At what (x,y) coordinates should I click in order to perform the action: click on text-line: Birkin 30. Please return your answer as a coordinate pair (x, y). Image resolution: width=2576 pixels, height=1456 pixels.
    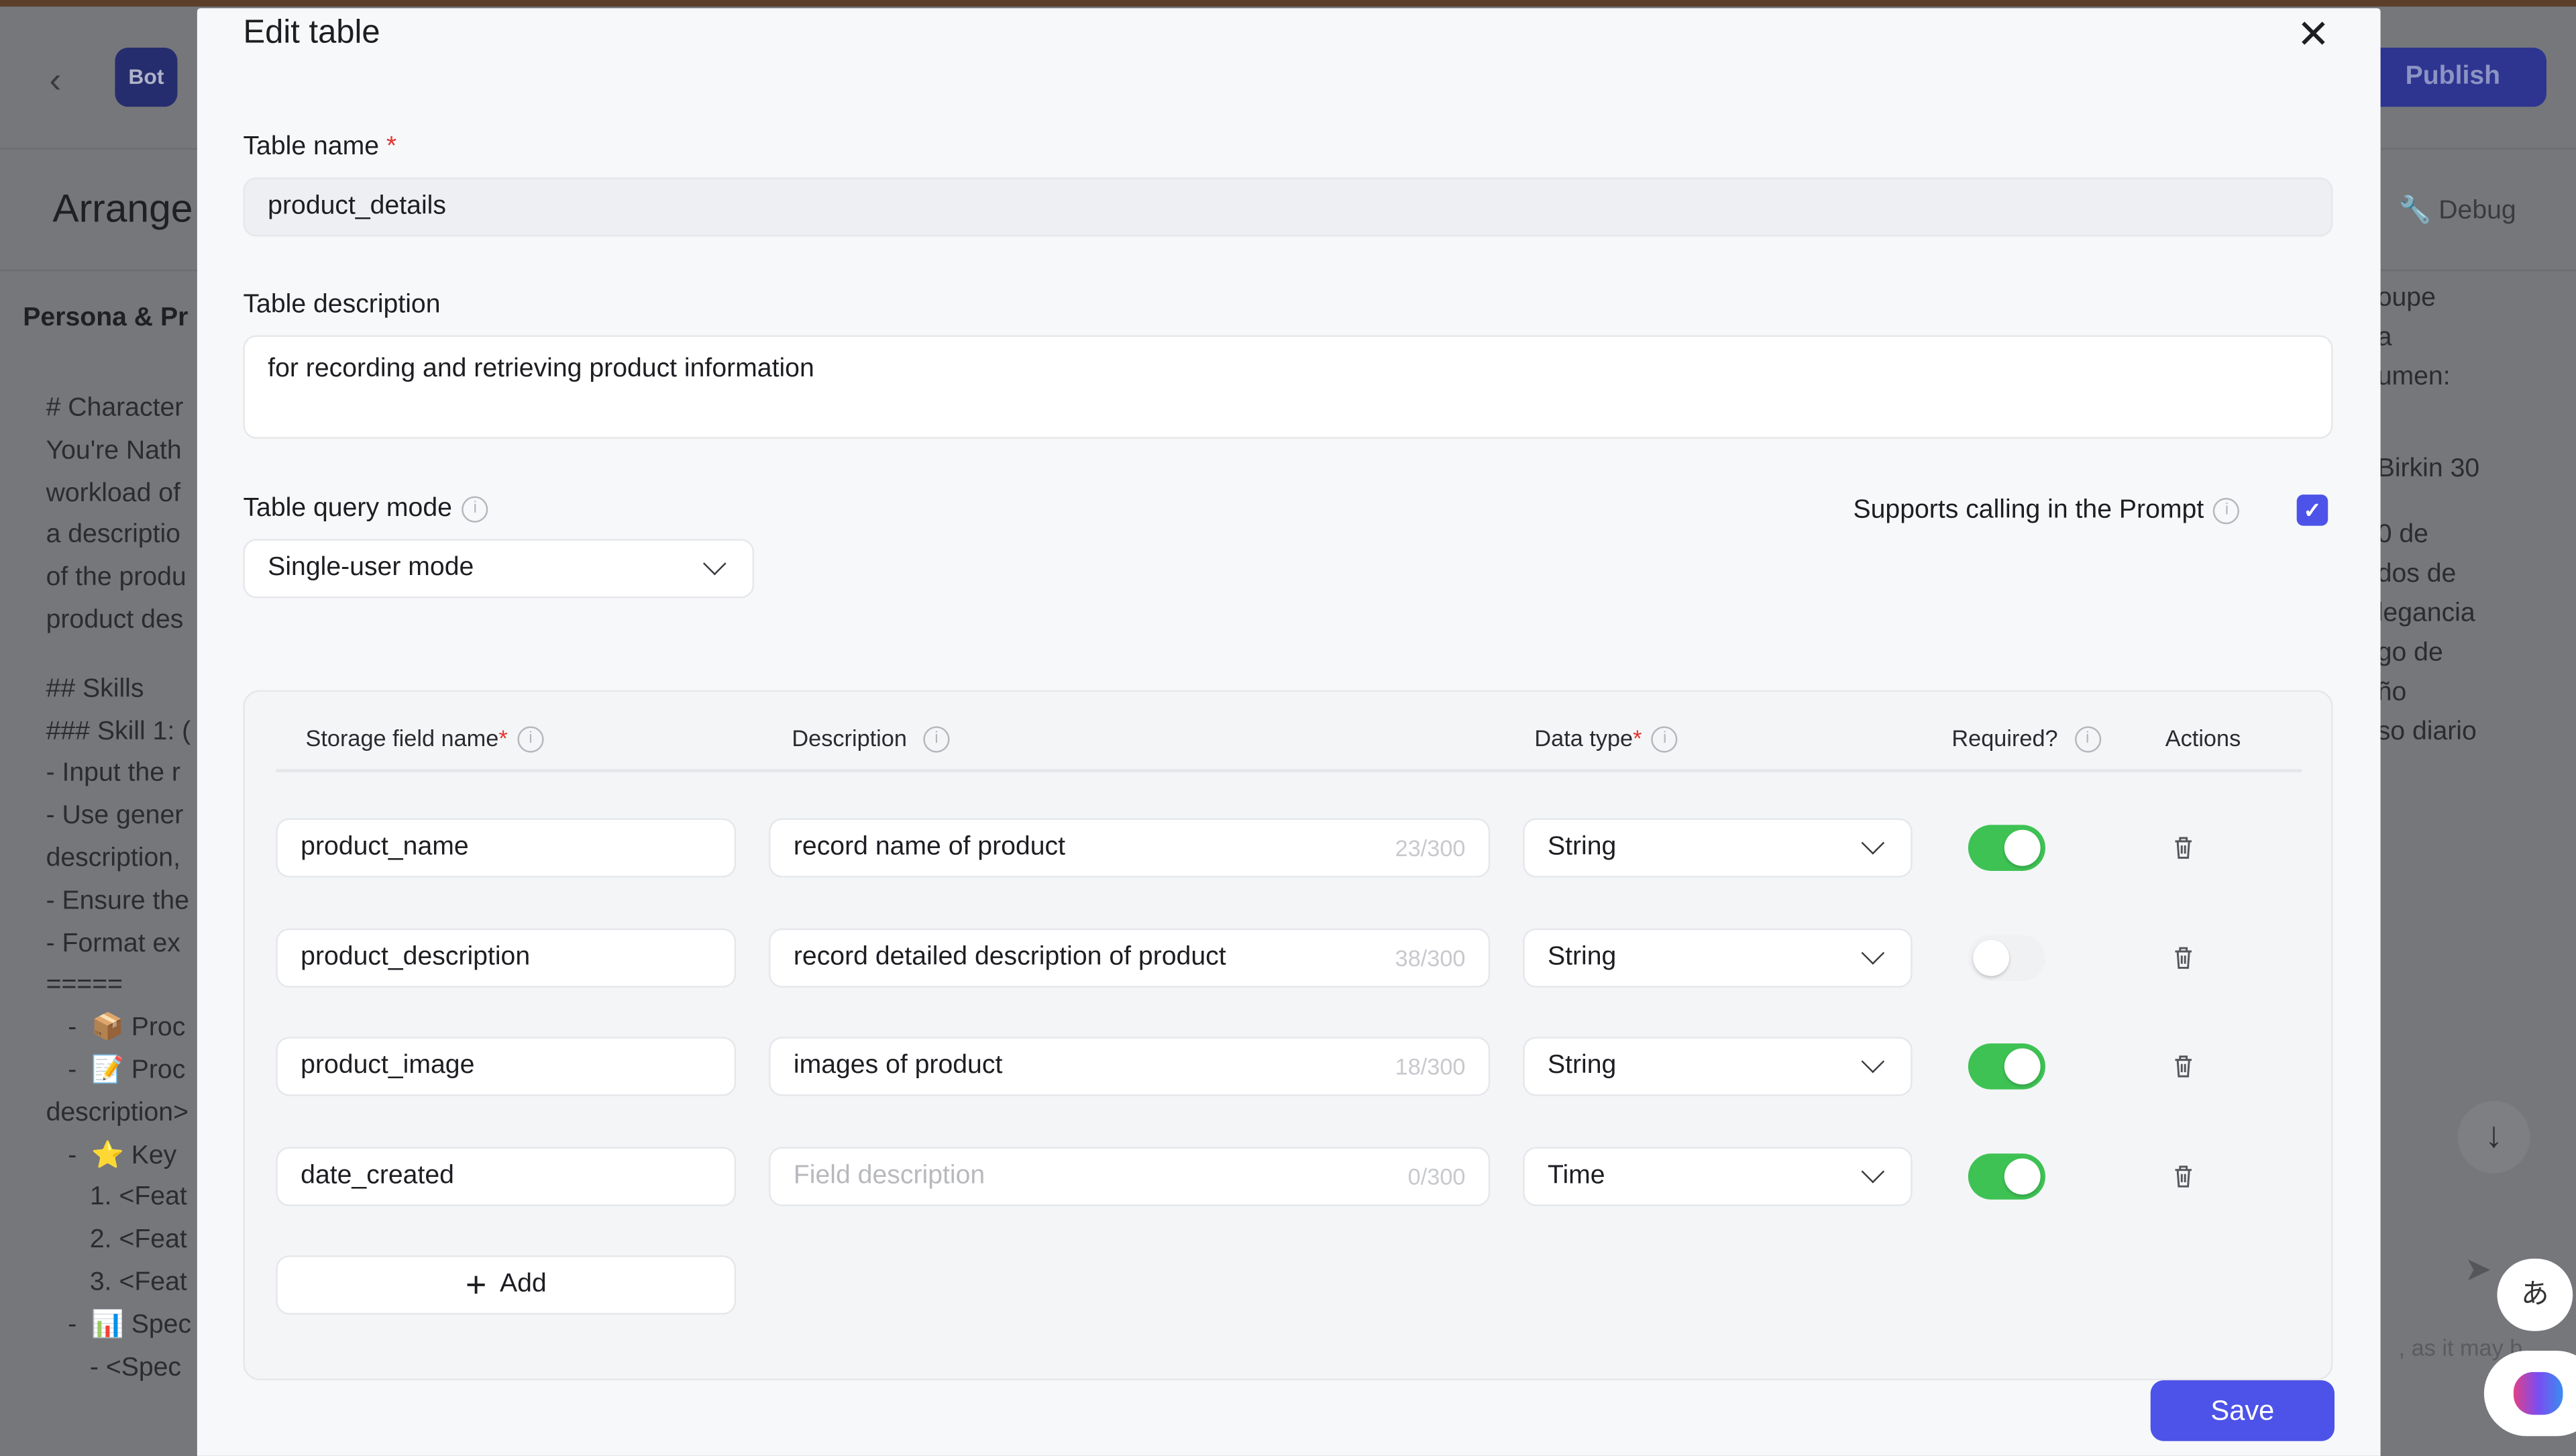
    Looking at the image, I should click on (2428, 469).